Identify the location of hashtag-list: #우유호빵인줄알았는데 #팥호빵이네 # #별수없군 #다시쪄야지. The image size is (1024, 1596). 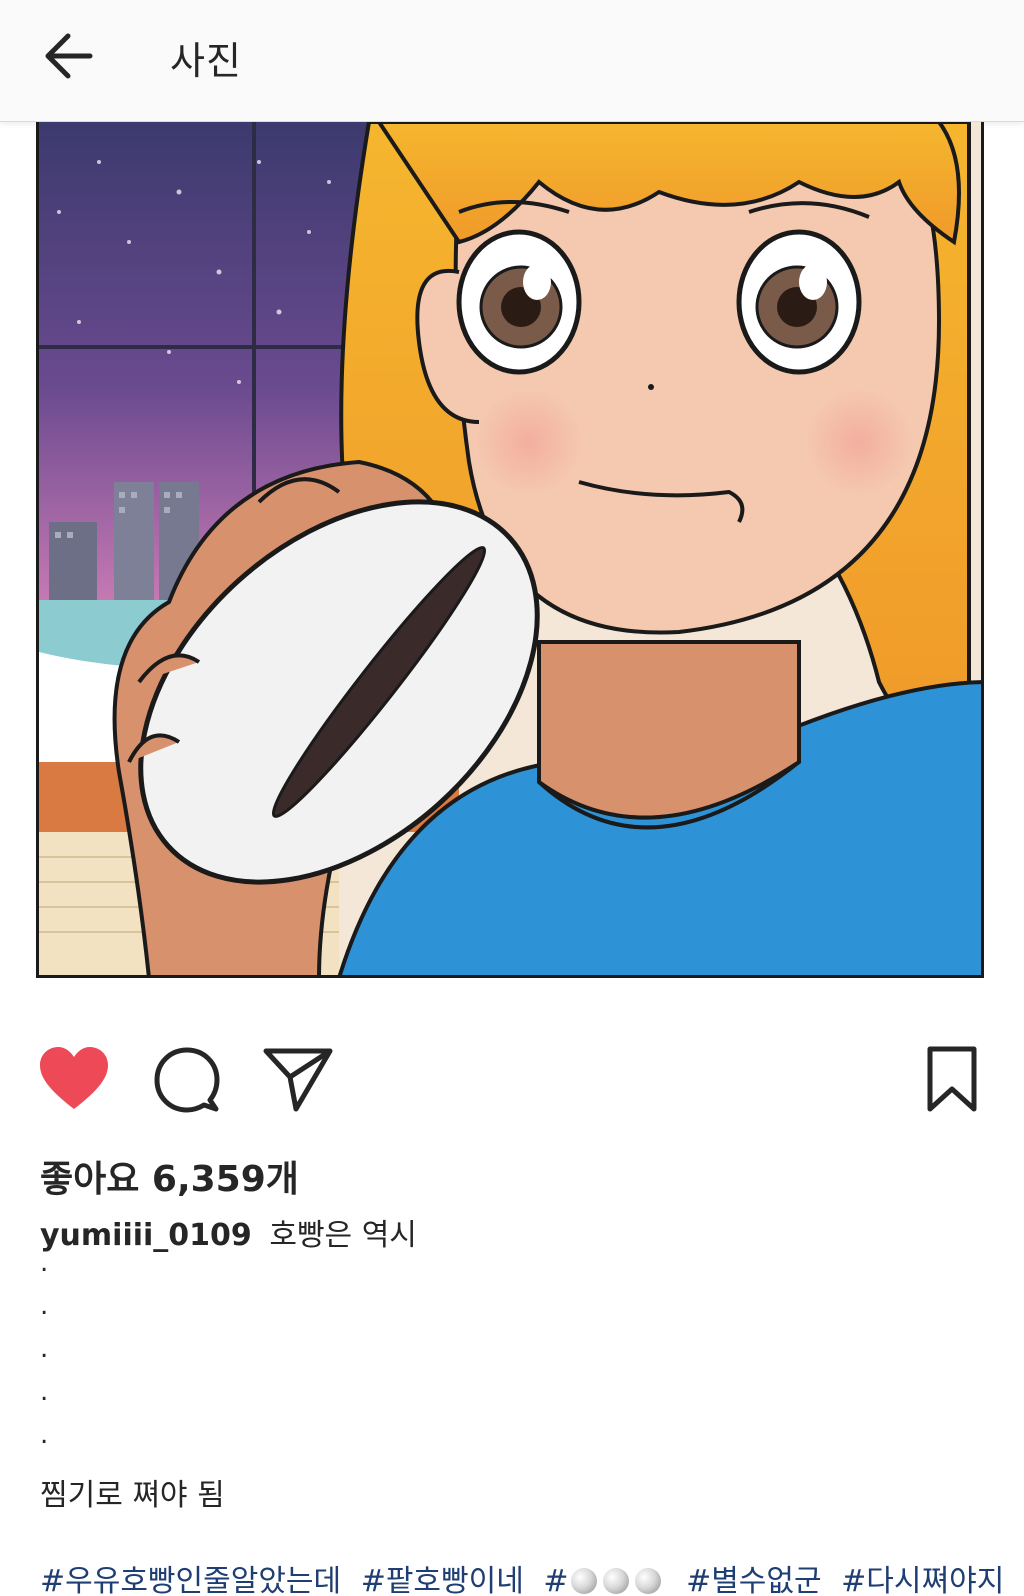
(527, 1576).